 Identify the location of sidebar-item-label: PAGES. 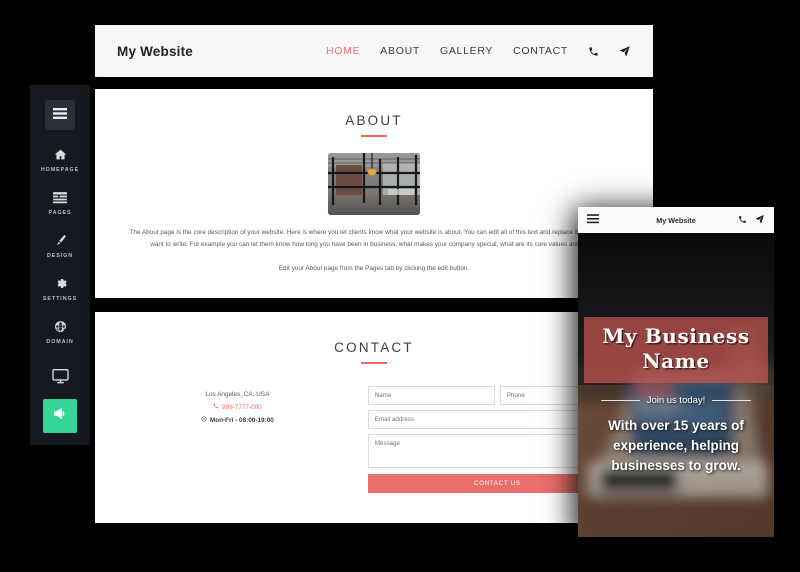
(60, 213).